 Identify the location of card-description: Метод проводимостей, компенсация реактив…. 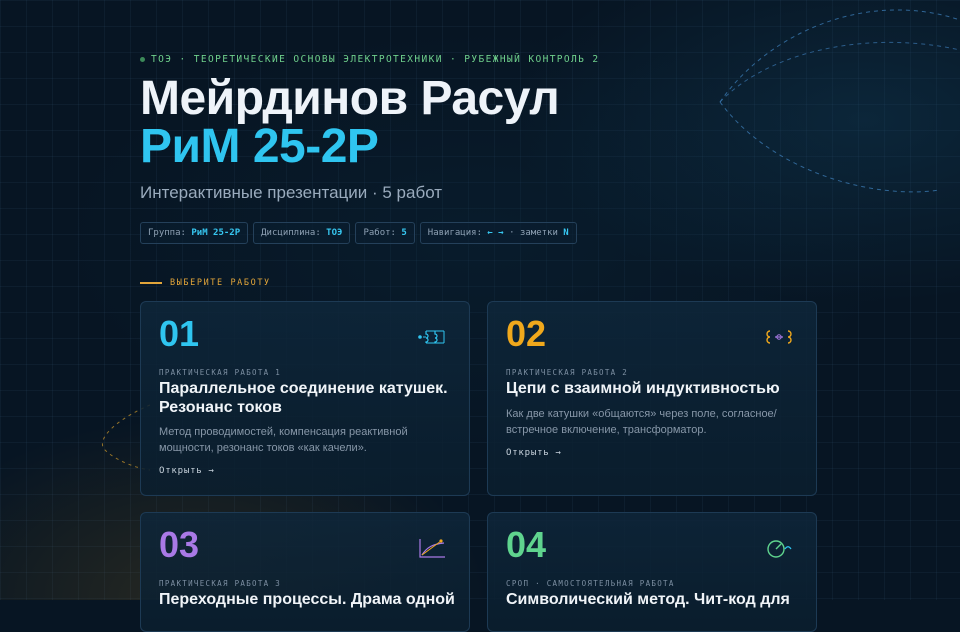
(283, 440).